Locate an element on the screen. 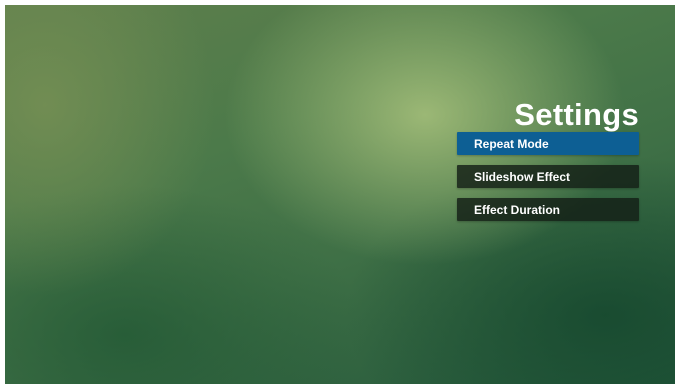  menu-item-slideshow-effect: Slideshow Effect is located at coordinates (548, 176).